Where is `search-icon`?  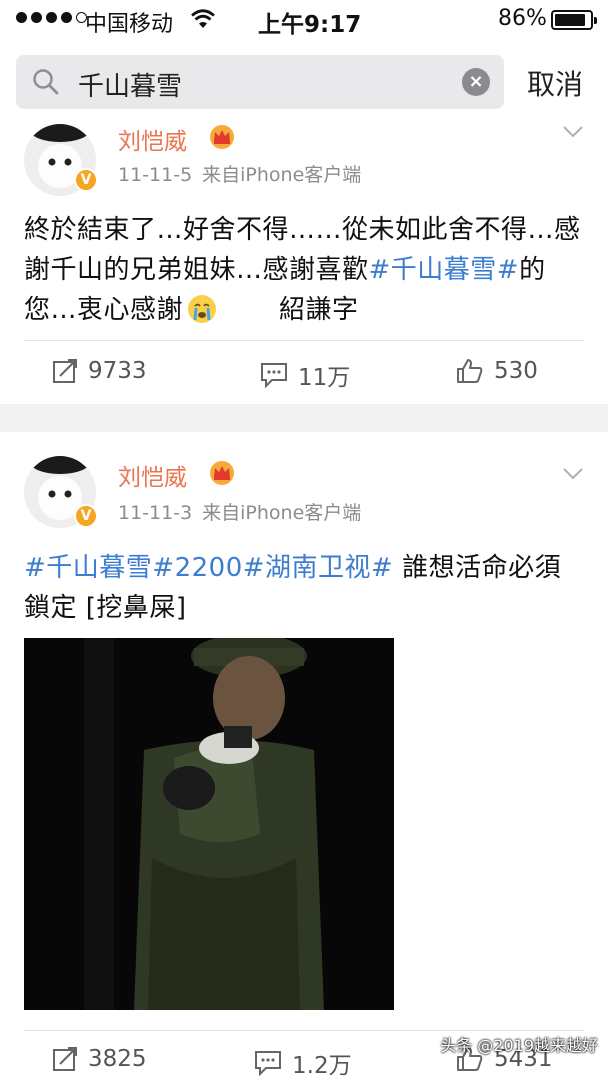
search-icon is located at coordinates (46, 84).